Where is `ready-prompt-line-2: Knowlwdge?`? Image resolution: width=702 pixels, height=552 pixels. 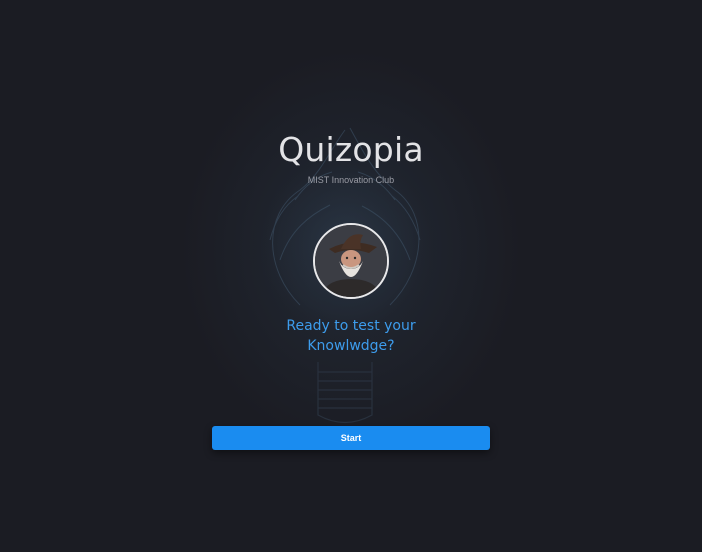
ready-prompt-line-2: Knowlwdge? is located at coordinates (351, 346).